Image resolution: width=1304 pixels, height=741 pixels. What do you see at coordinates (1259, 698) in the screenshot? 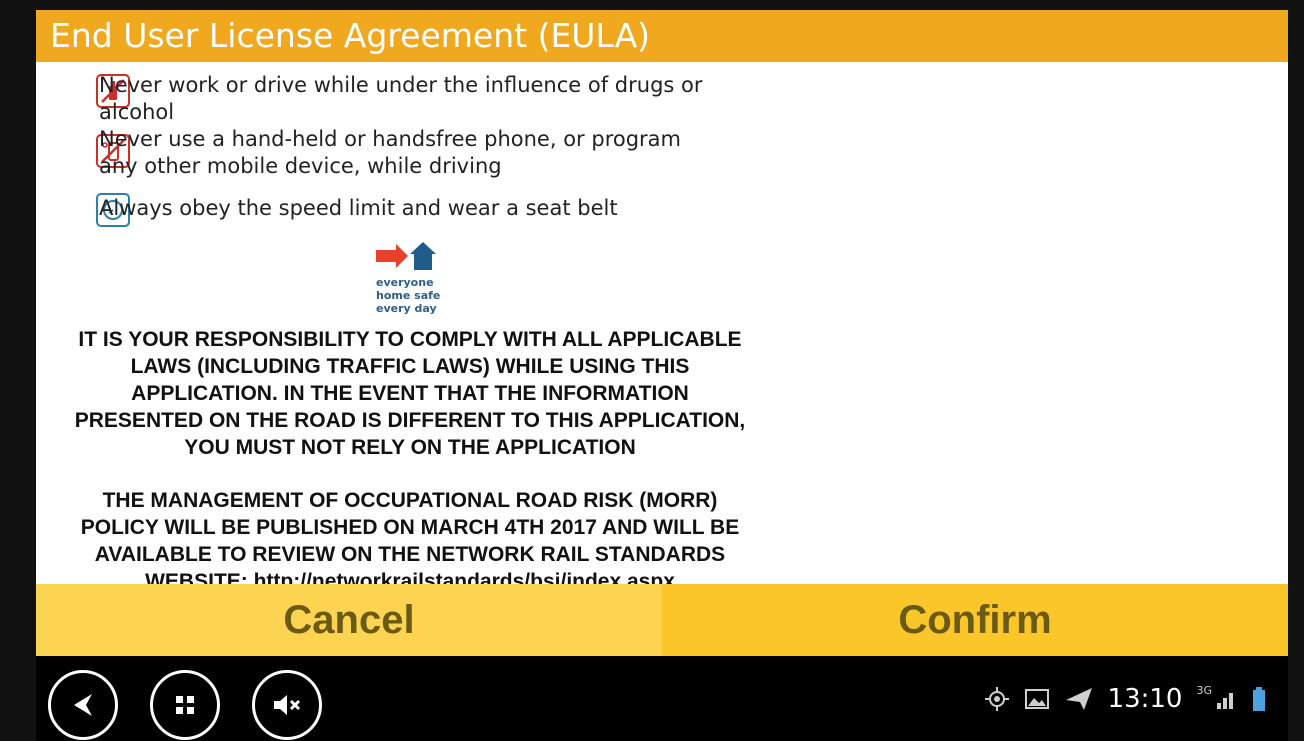
I see `battery-icon` at bounding box center [1259, 698].